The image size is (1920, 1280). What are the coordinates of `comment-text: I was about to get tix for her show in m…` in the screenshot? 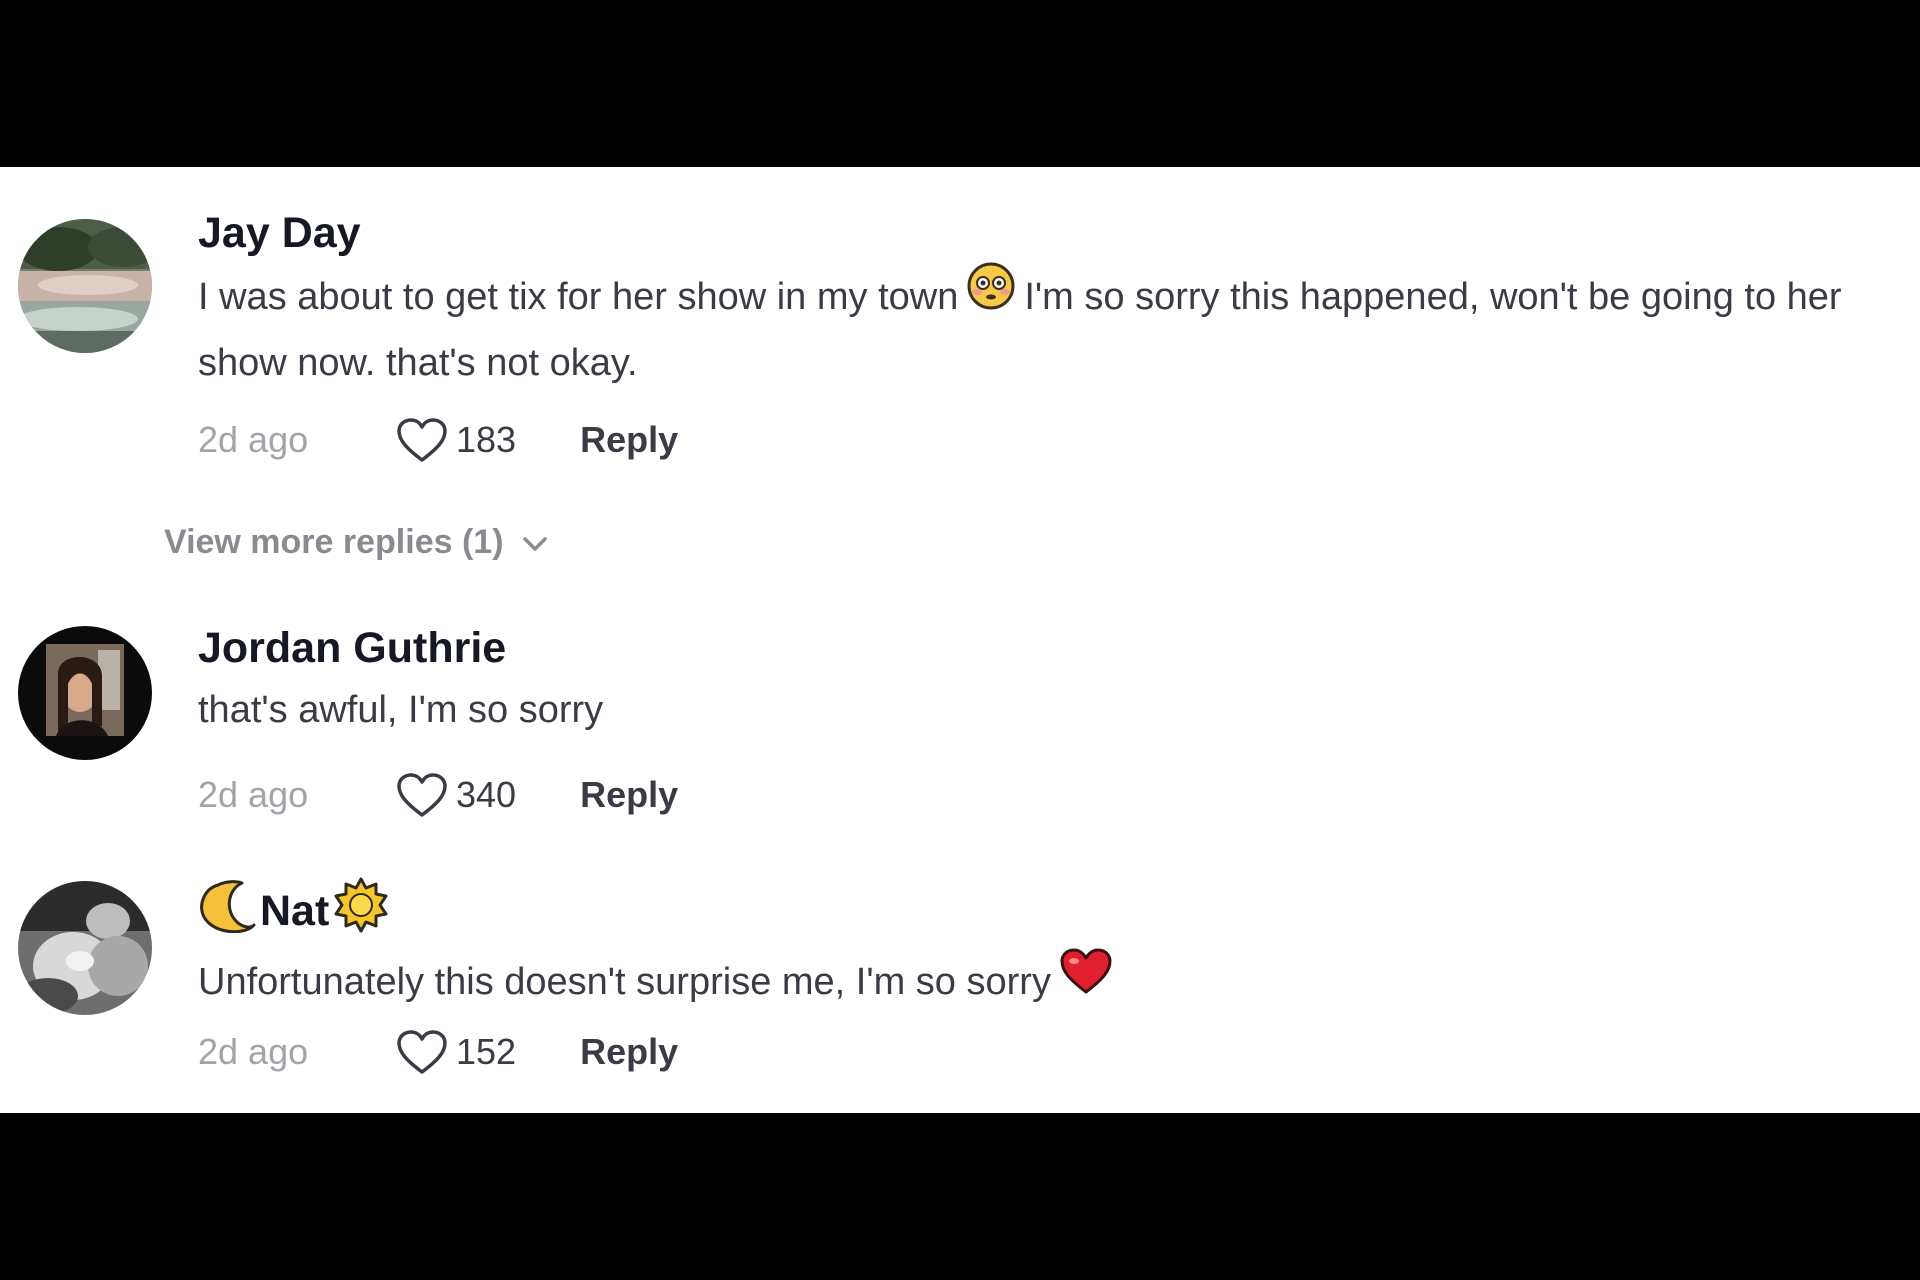 It's located at (1043, 327).